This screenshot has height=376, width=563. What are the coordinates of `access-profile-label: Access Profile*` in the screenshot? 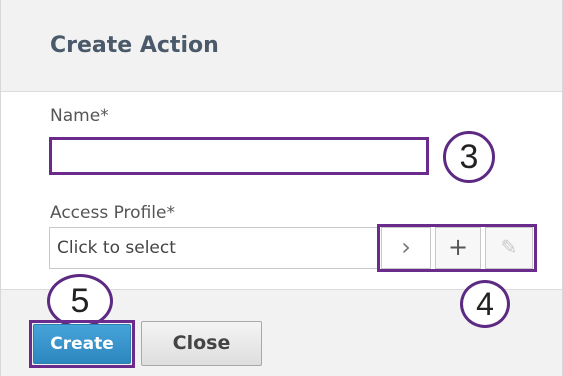 It's located at (112, 213).